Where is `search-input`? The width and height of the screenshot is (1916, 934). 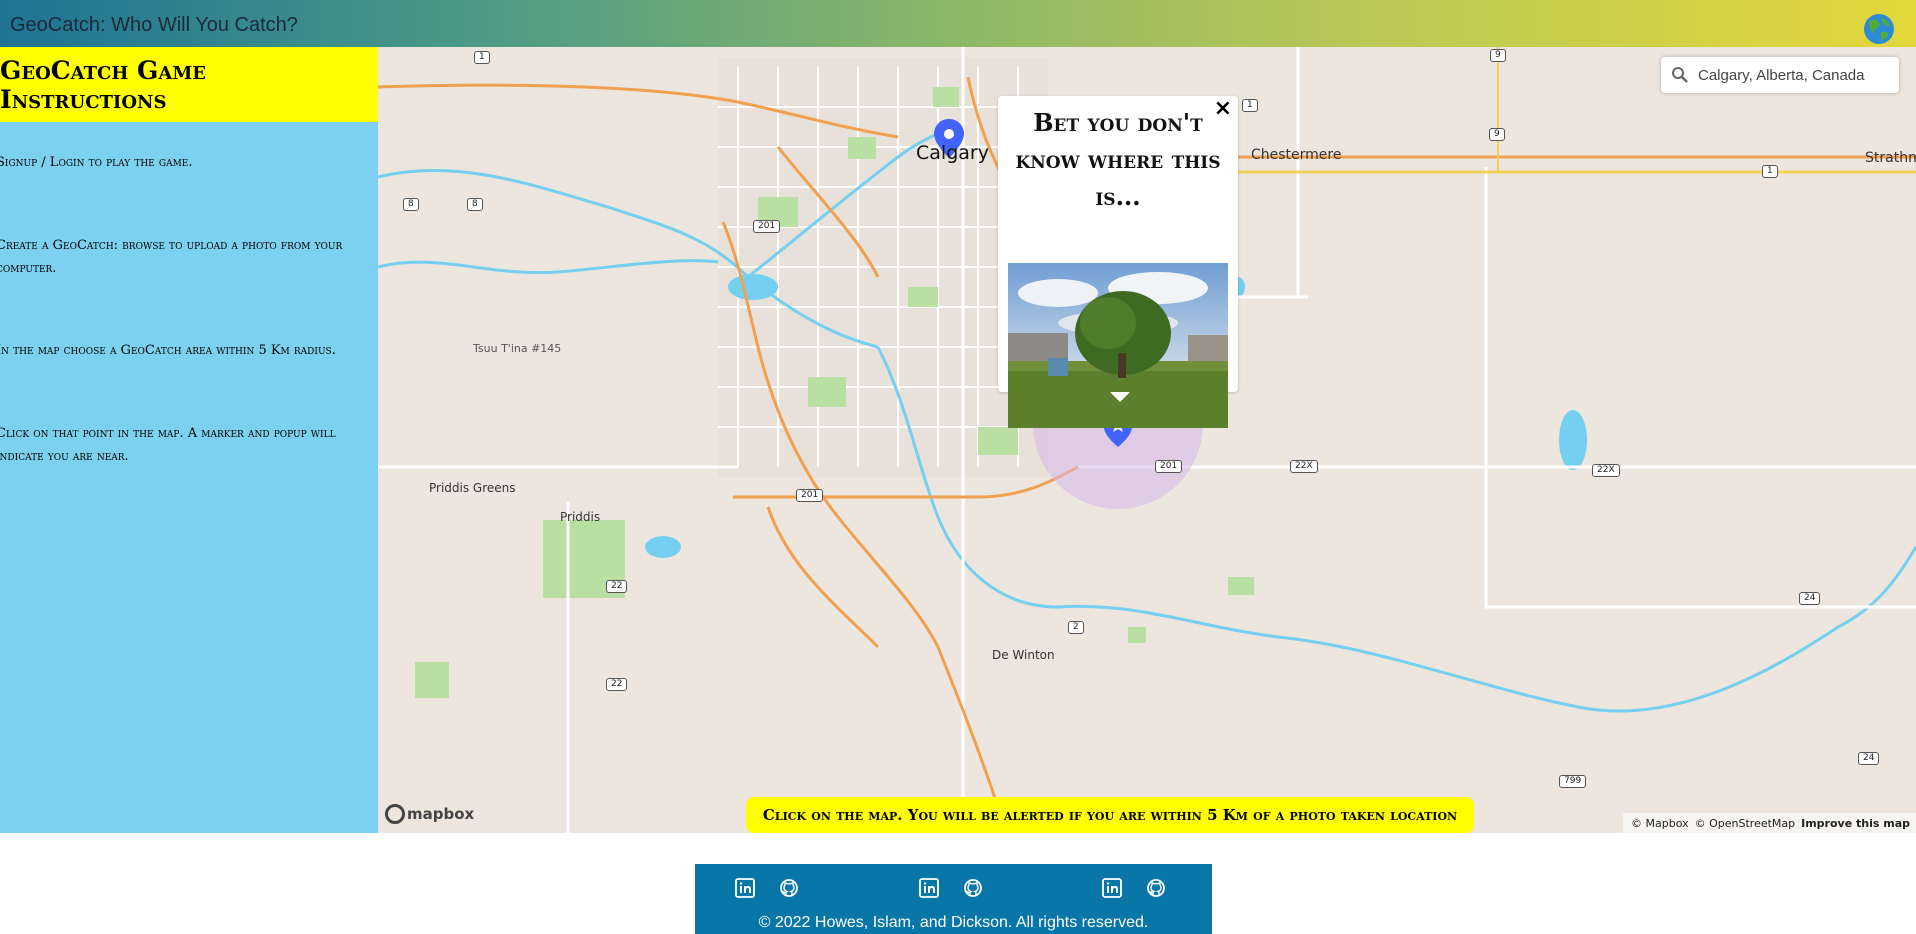
search-input is located at coordinates (1793, 75).